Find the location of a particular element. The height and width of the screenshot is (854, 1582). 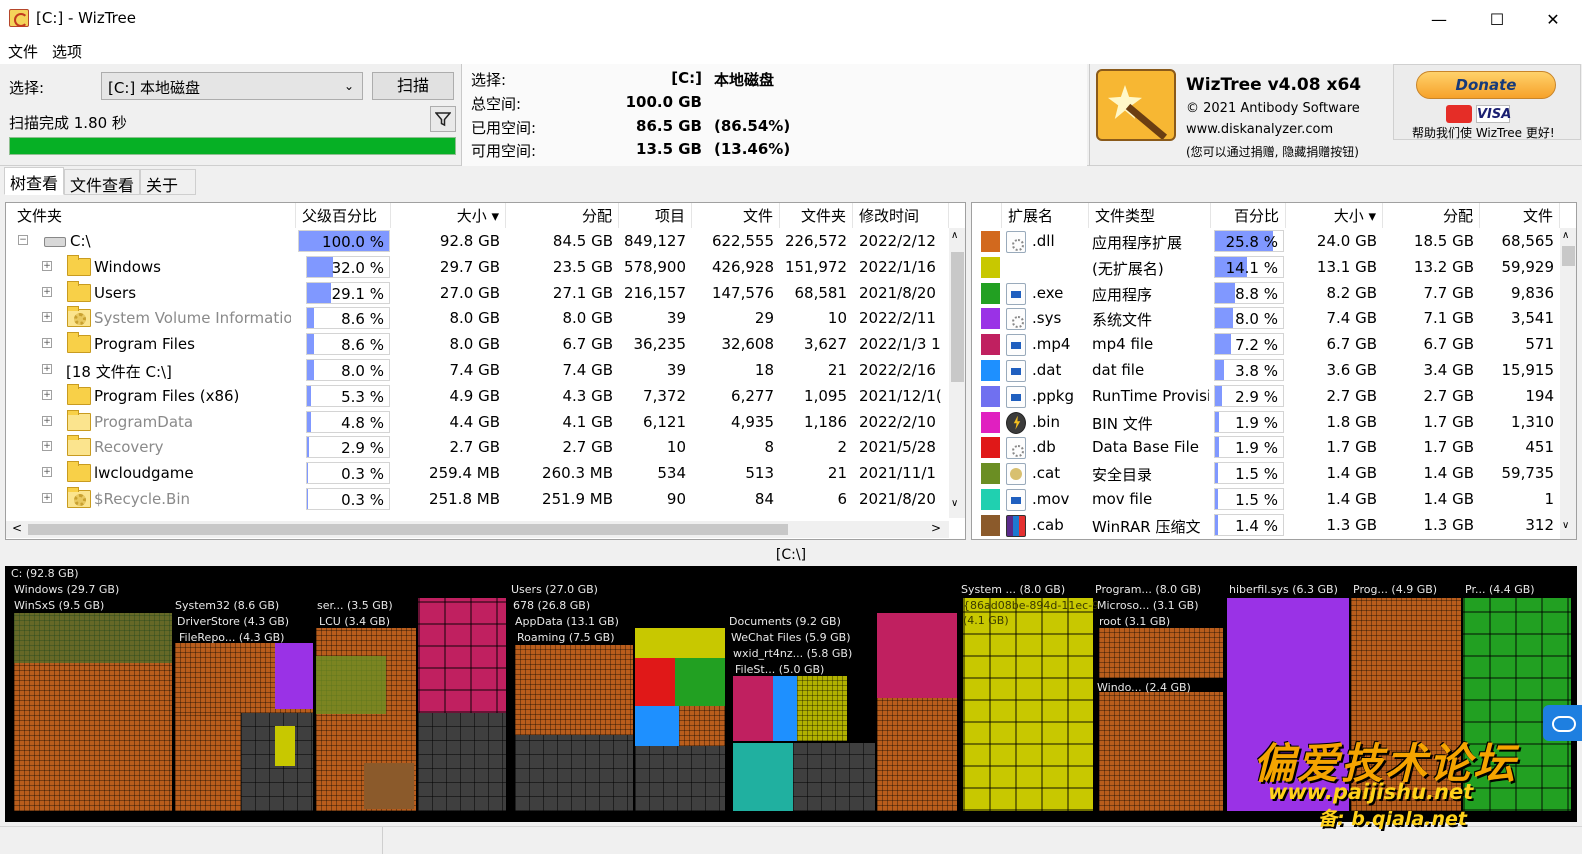

treemap-roaming is located at coordinates (574, 690).